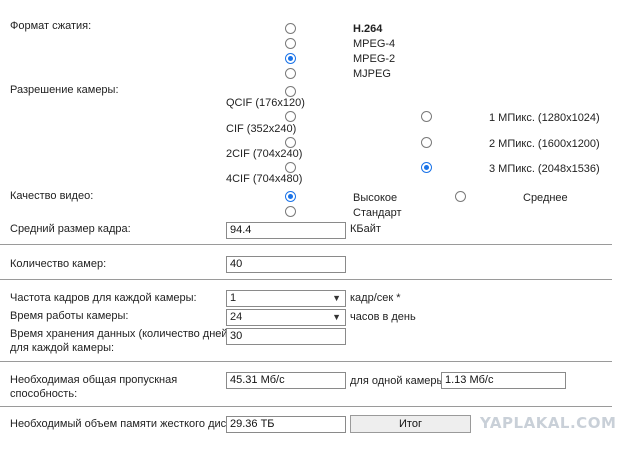 This screenshot has height=453, width=640. Describe the element at coordinates (544, 144) in the screenshot. I see `resolution-option-2mp: 2 МПикс. (1600x1200)` at that location.